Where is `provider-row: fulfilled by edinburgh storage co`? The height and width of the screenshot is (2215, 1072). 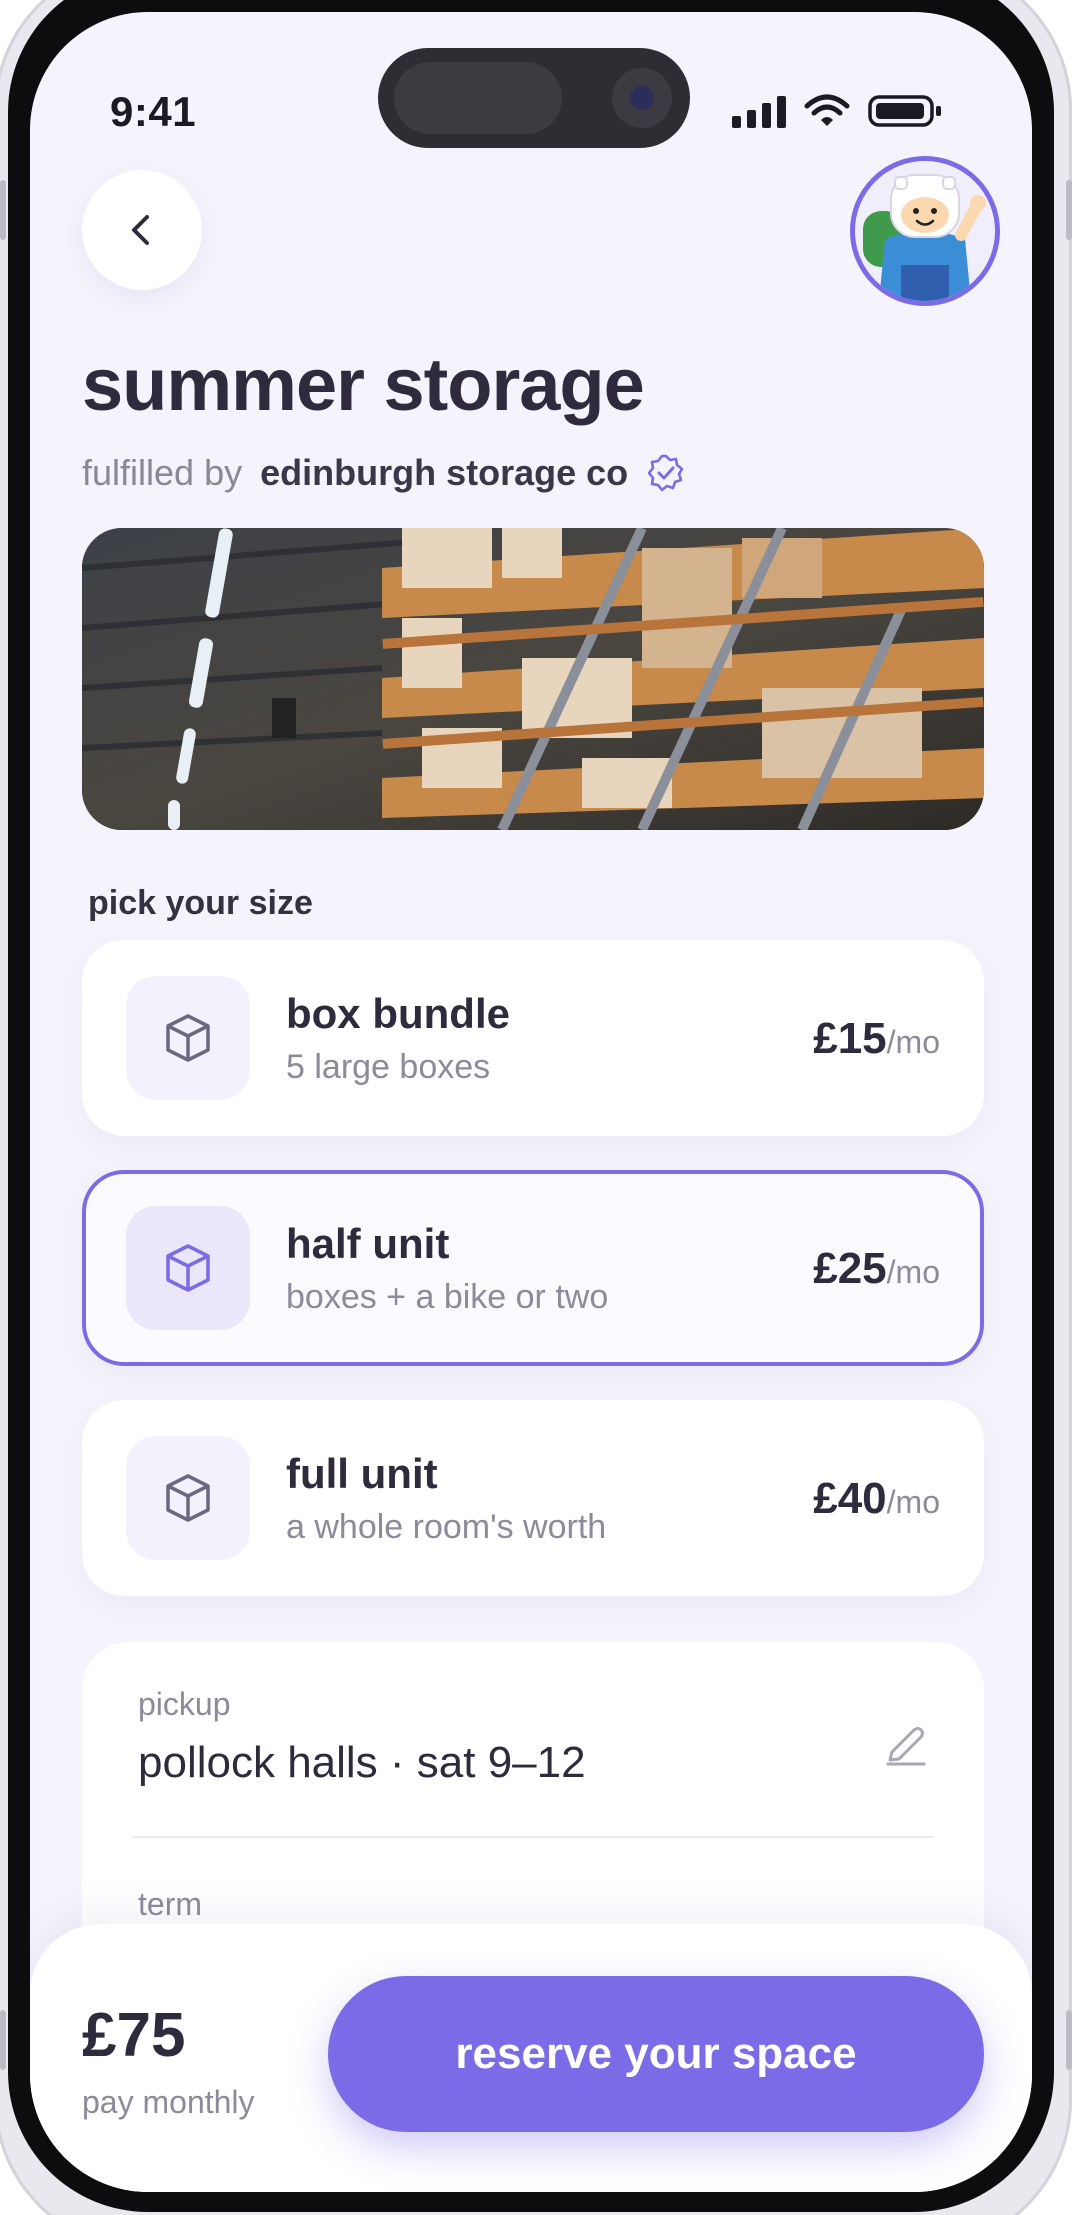 provider-row: fulfilled by edinburgh storage co is located at coordinates (384, 473).